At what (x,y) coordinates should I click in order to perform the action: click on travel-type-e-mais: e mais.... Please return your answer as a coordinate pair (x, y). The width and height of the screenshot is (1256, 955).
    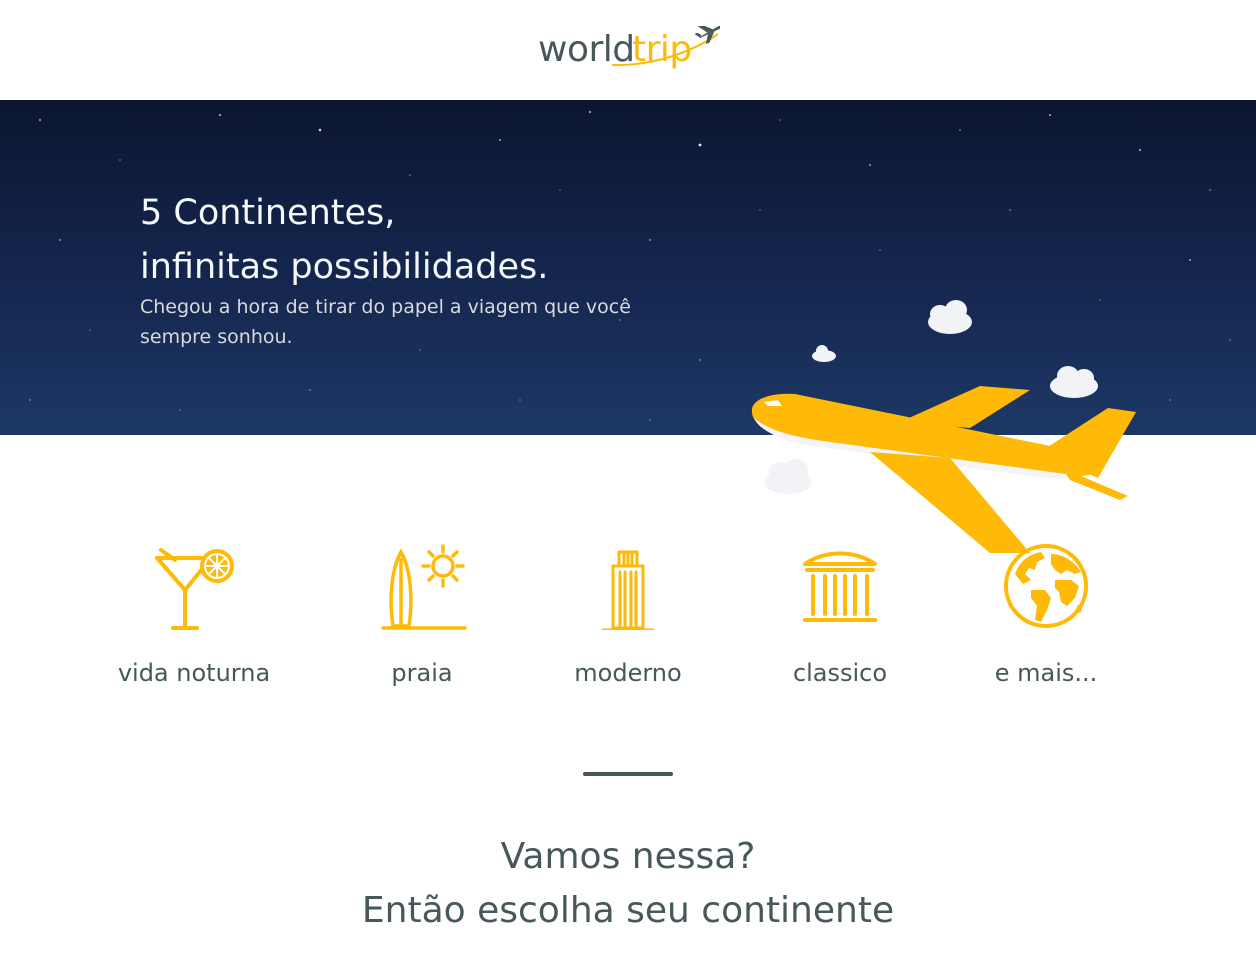
    Looking at the image, I should click on (1046, 620).